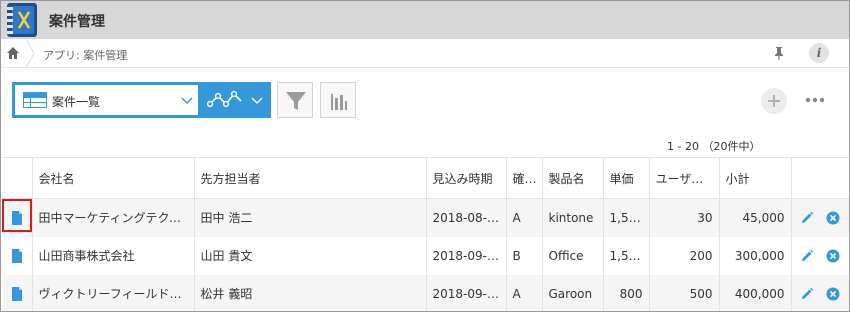 Image resolution: width=850 pixels, height=312 pixels. I want to click on info-icon: i, so click(819, 53).